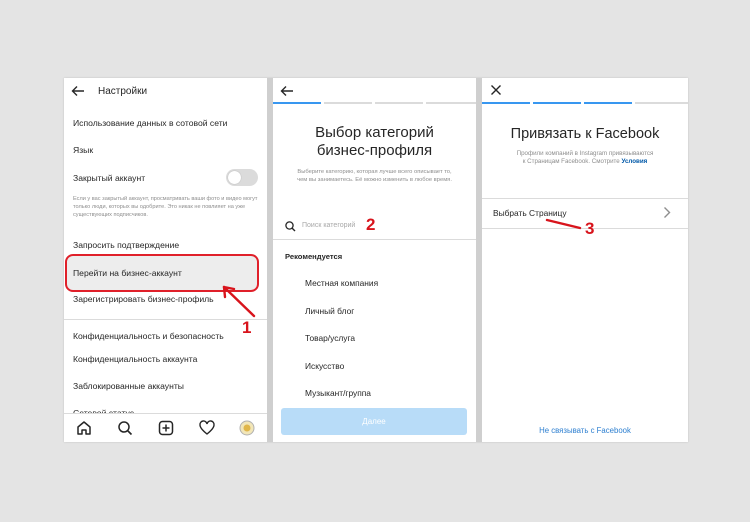 This screenshot has width=750, height=522. I want to click on next-button: Далее, so click(374, 421).